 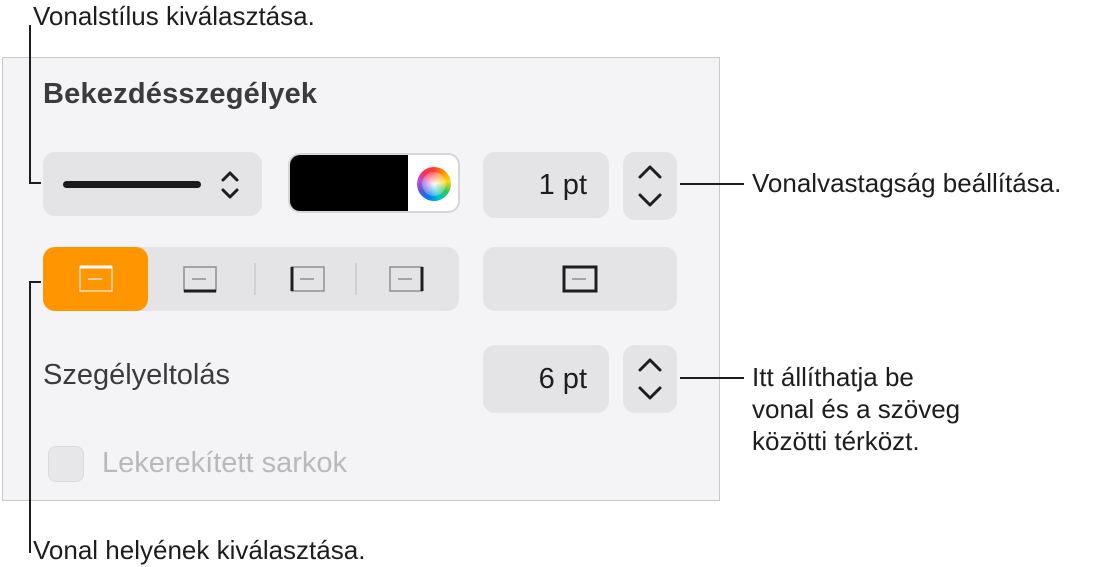 I want to click on callout-spacing-line-2: vonal és a szöveg, so click(x=856, y=409).